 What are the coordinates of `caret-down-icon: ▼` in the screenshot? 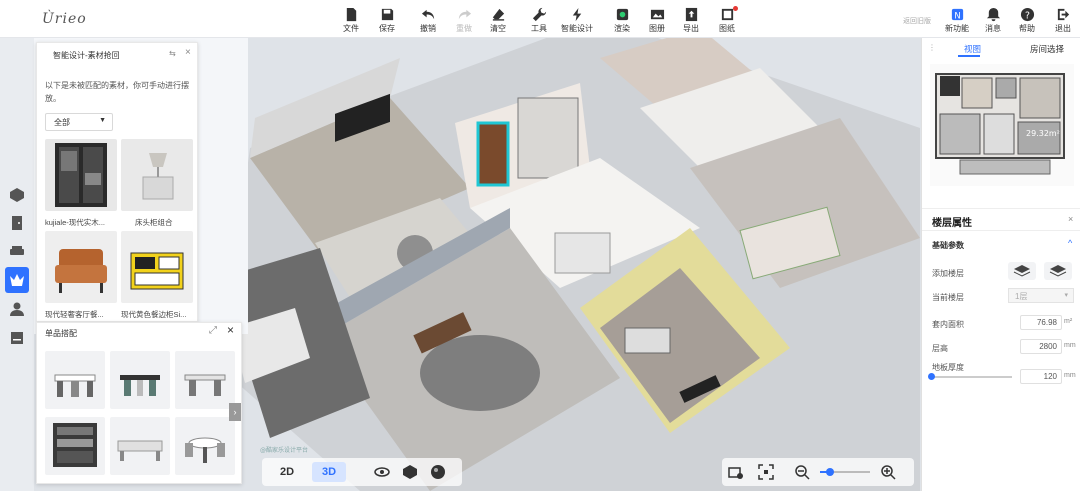 It's located at (102, 120).